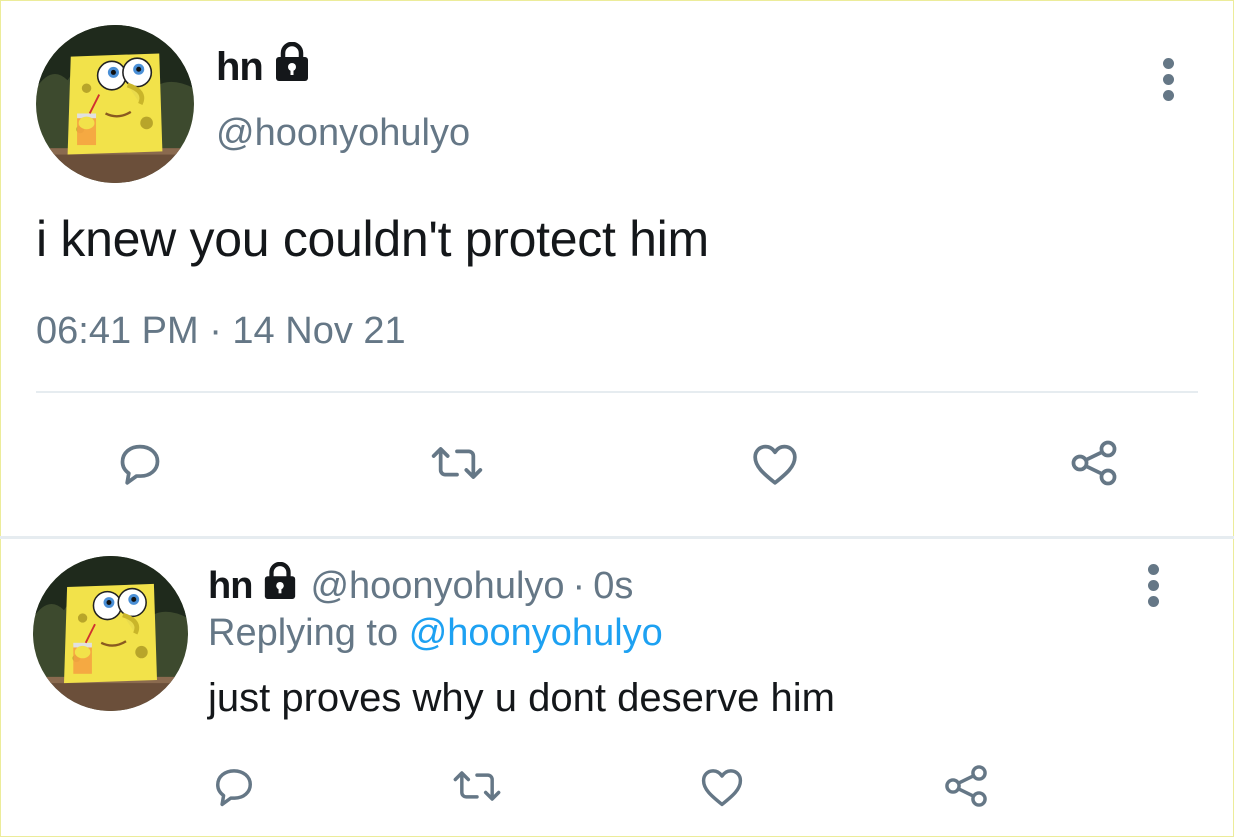 This screenshot has height=837, width=1234. Describe the element at coordinates (221, 331) in the screenshot. I see `tweet-timestamp: 06:41 PM · 14 Nov 21` at that location.